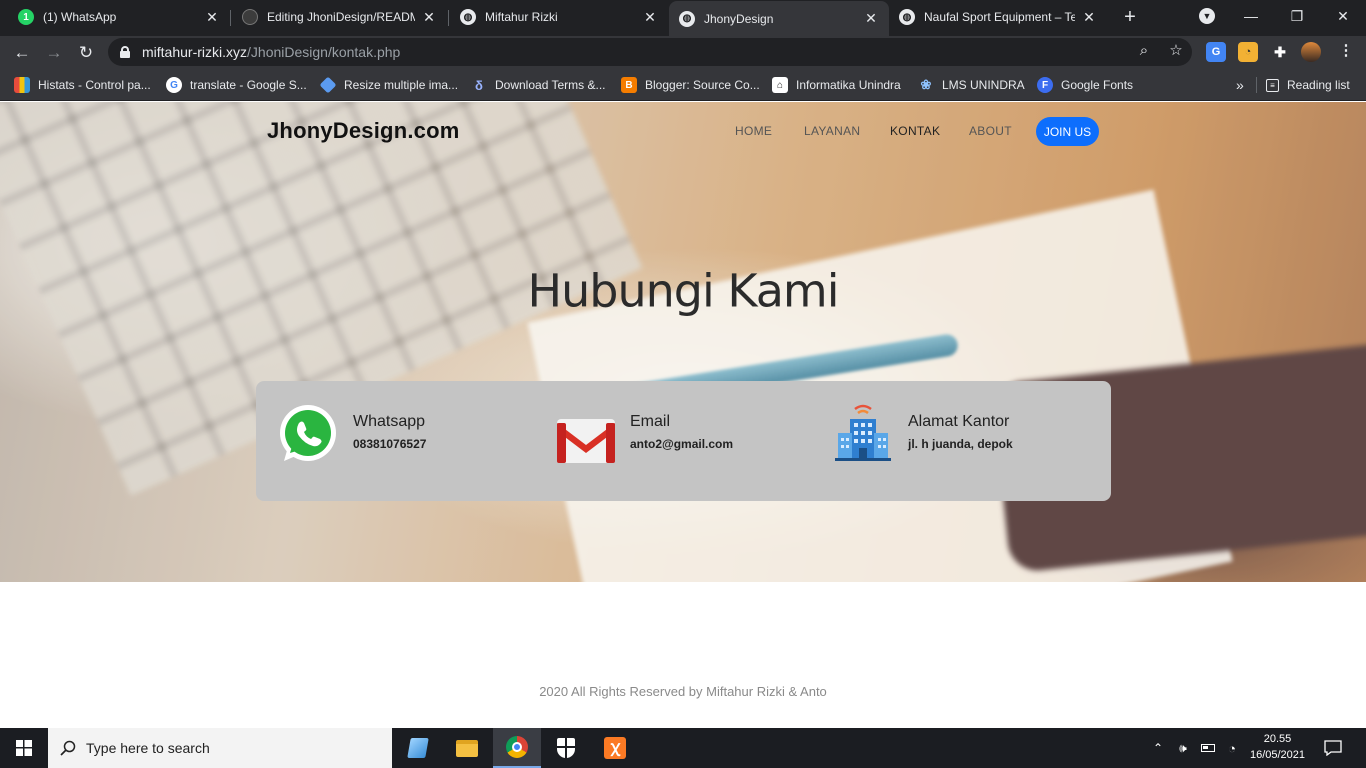 The width and height of the screenshot is (1366, 768). What do you see at coordinates (960, 444) in the screenshot?
I see `contact-value: jl. h juanda, depok` at bounding box center [960, 444].